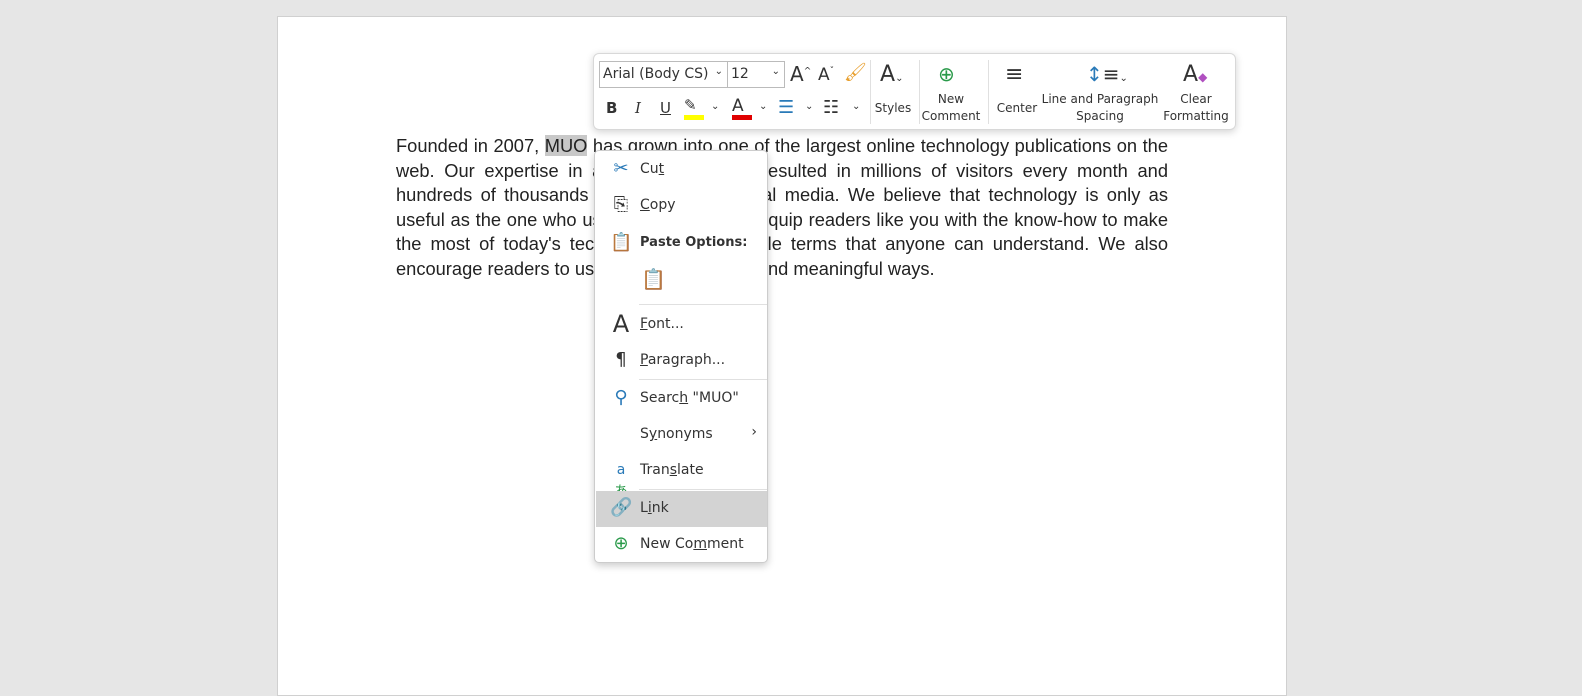 This screenshot has height=696, width=1582. I want to click on menu-item-cut: ✂ Cut, so click(681, 170).